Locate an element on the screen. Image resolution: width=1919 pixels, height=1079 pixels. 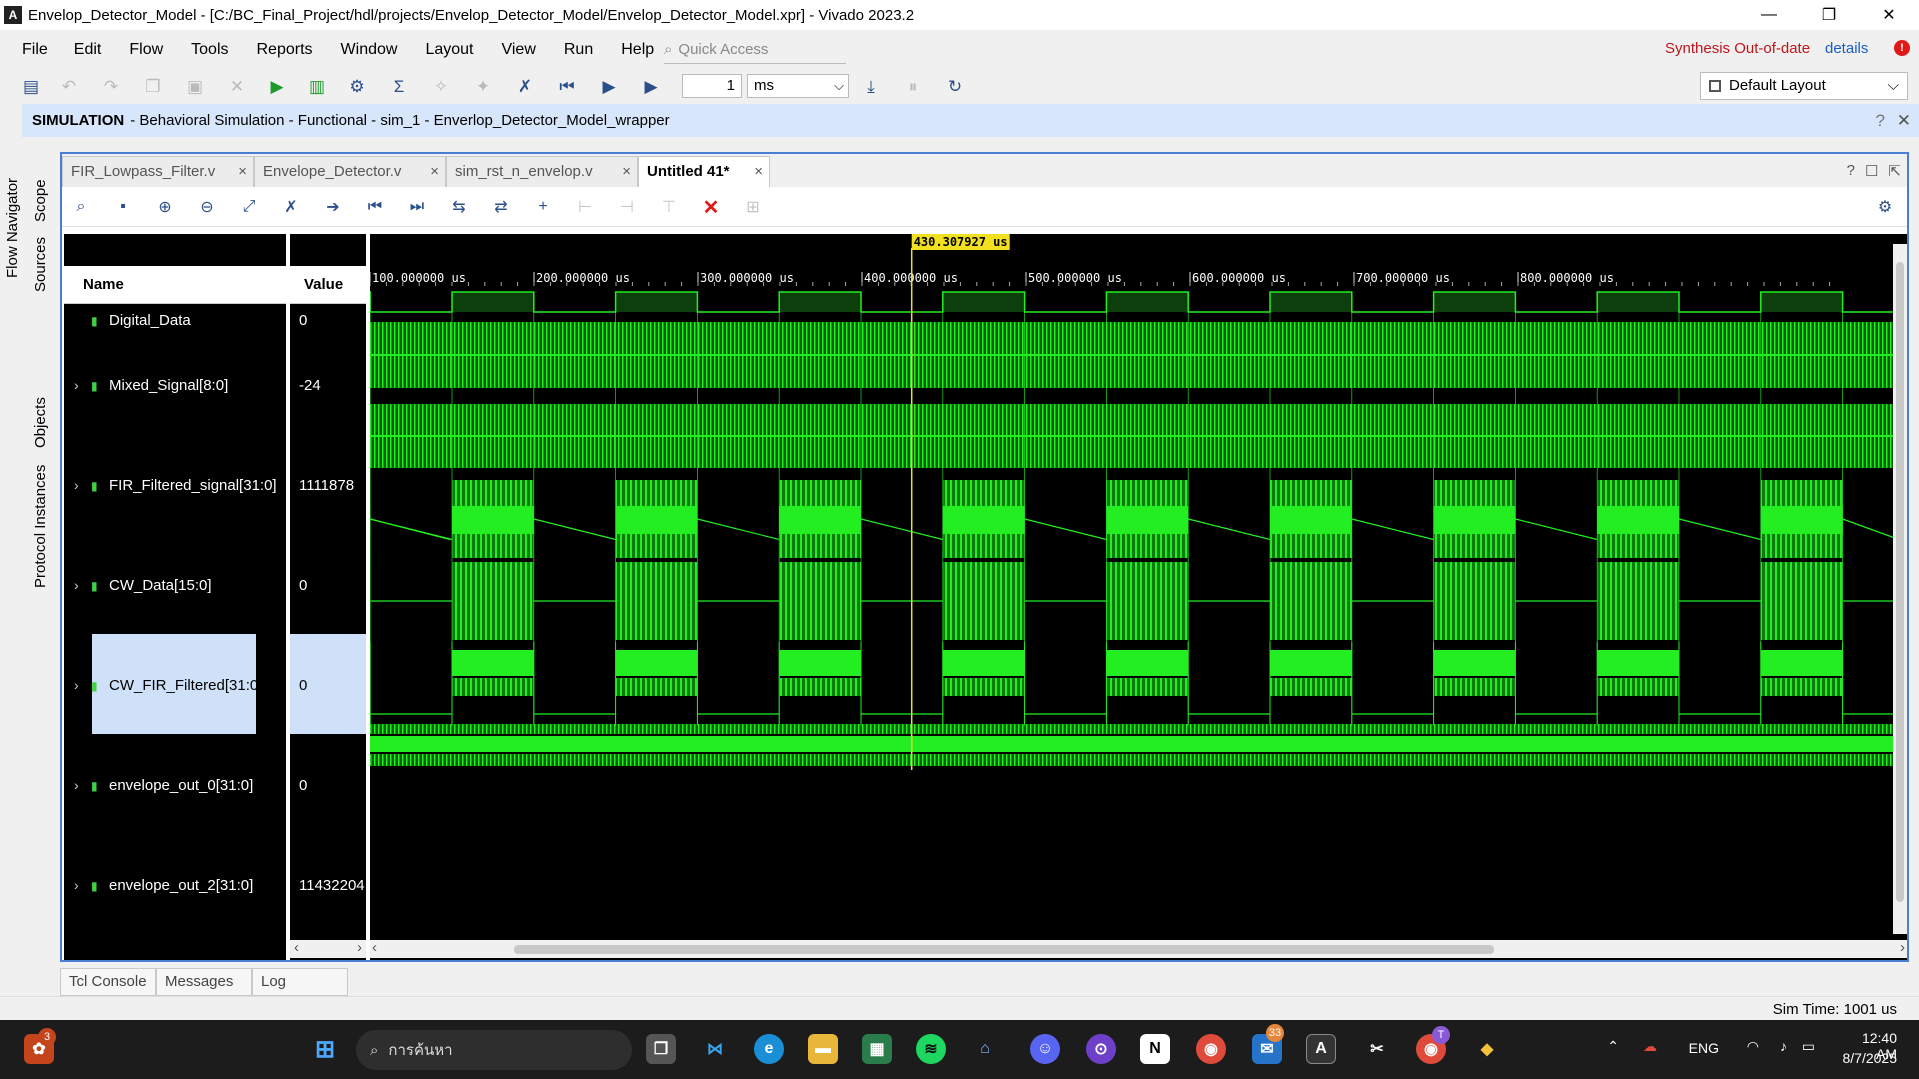
snipping-icon: ✂ is located at coordinates (1377, 1049).